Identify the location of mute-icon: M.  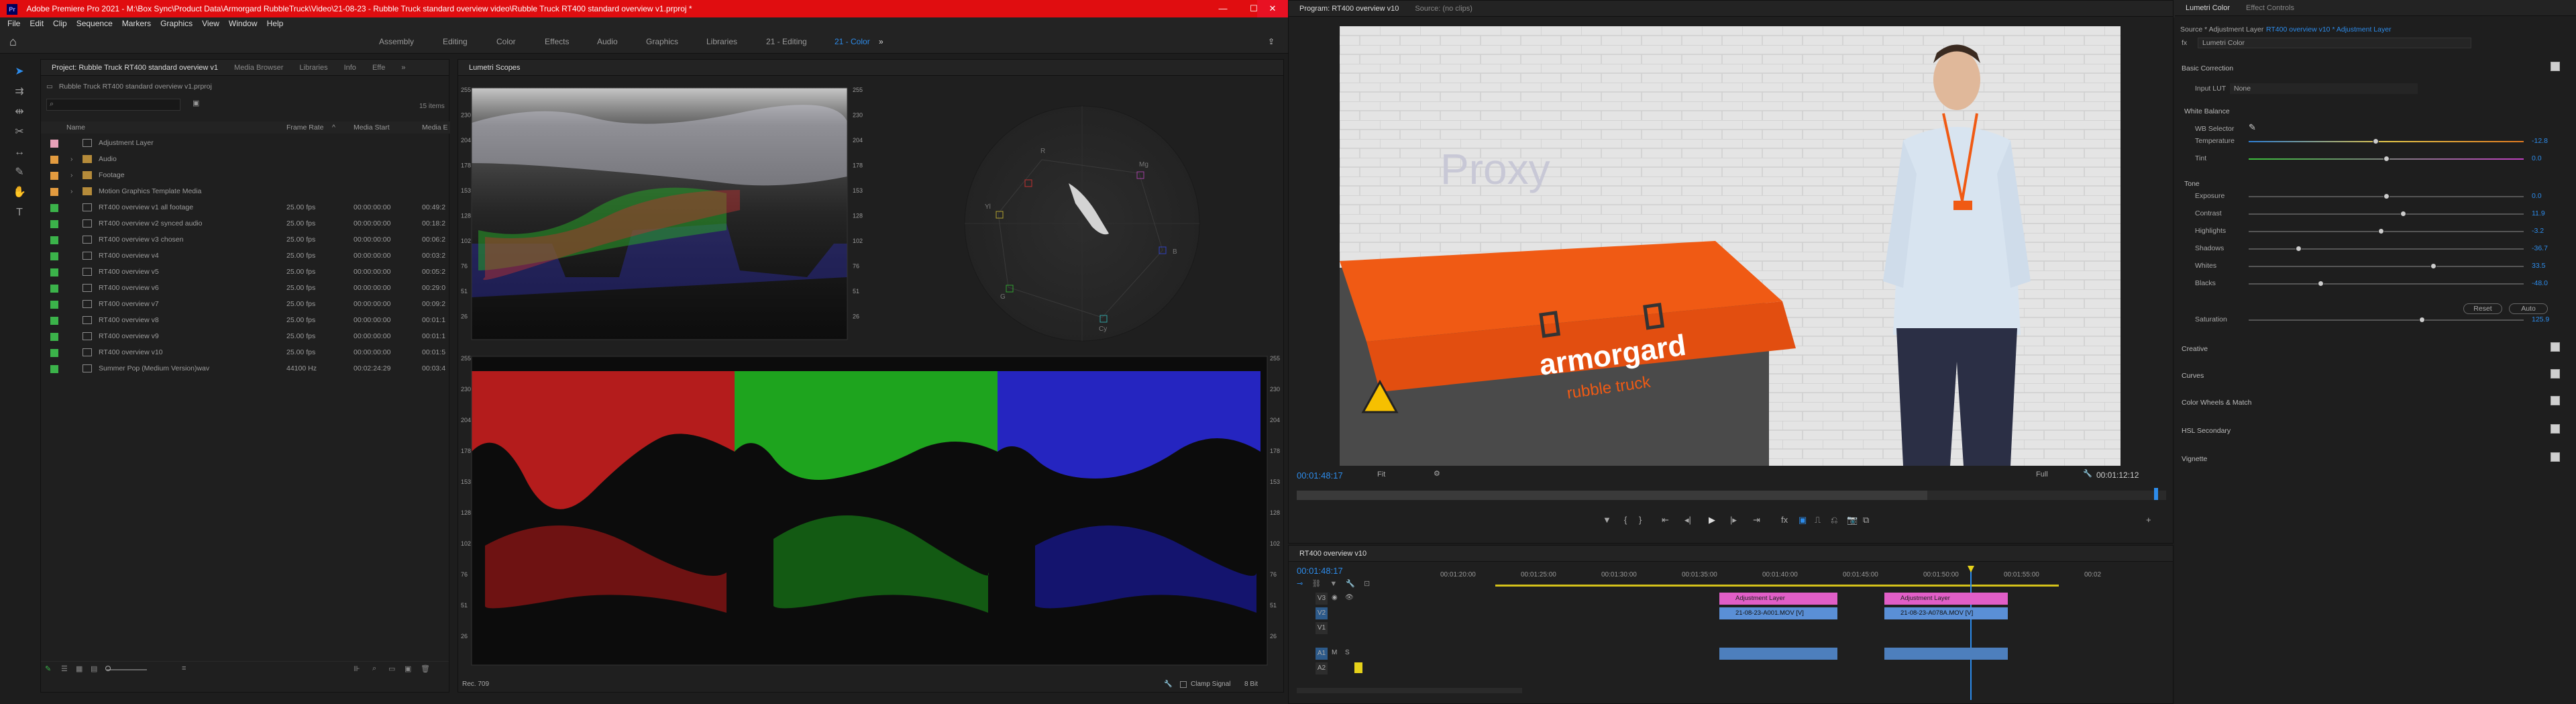
(1334, 652).